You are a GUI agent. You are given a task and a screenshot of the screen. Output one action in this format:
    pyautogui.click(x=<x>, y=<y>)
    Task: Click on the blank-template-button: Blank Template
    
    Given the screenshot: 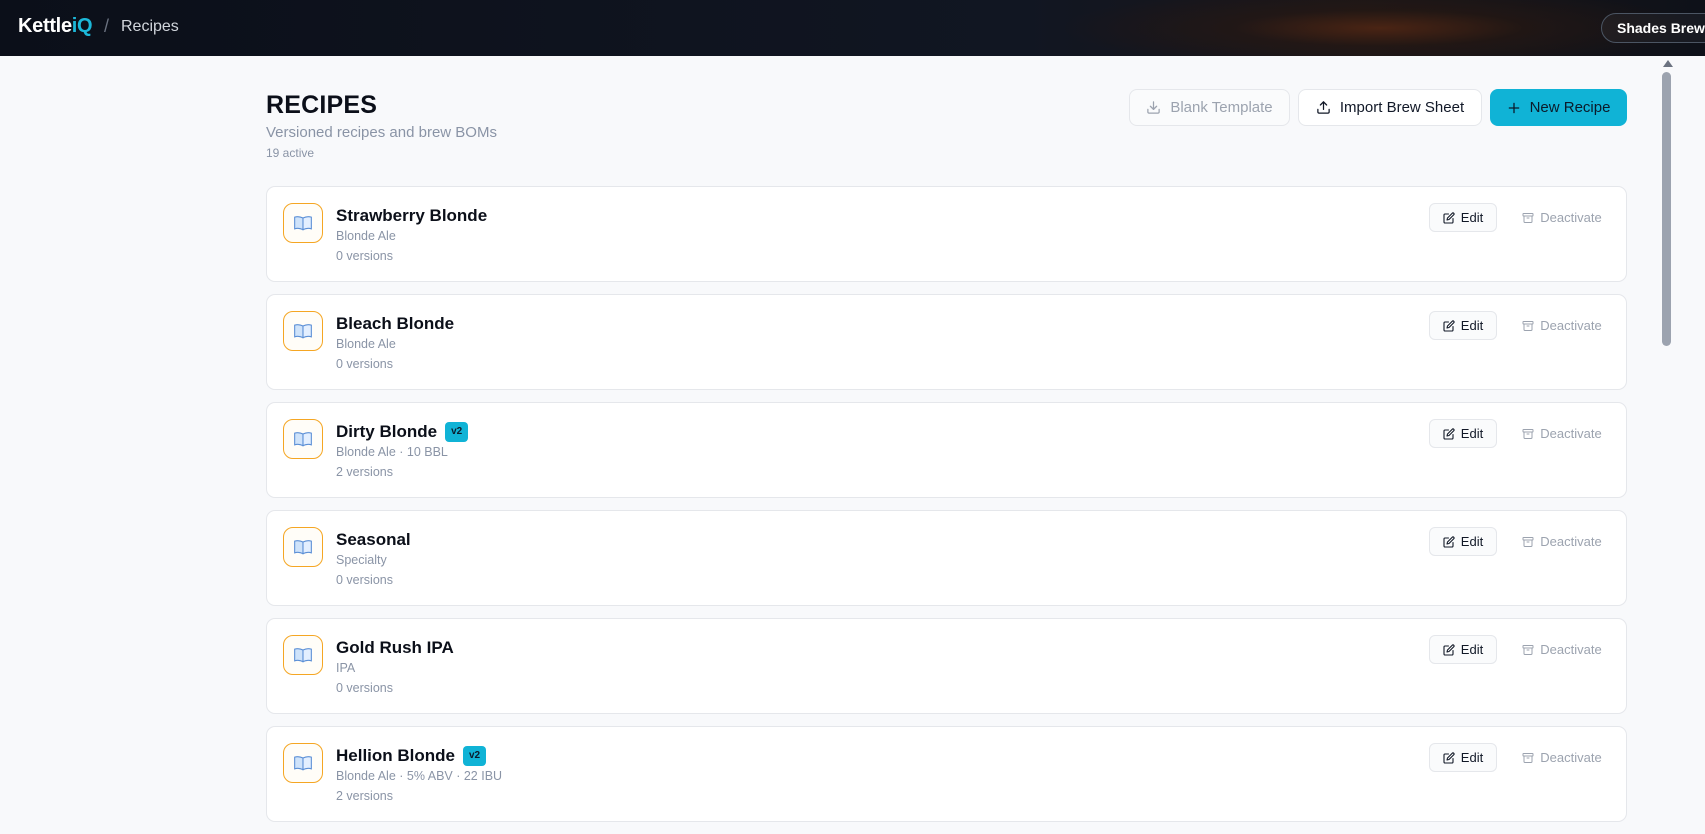 What is the action you would take?
    pyautogui.click(x=1209, y=107)
    